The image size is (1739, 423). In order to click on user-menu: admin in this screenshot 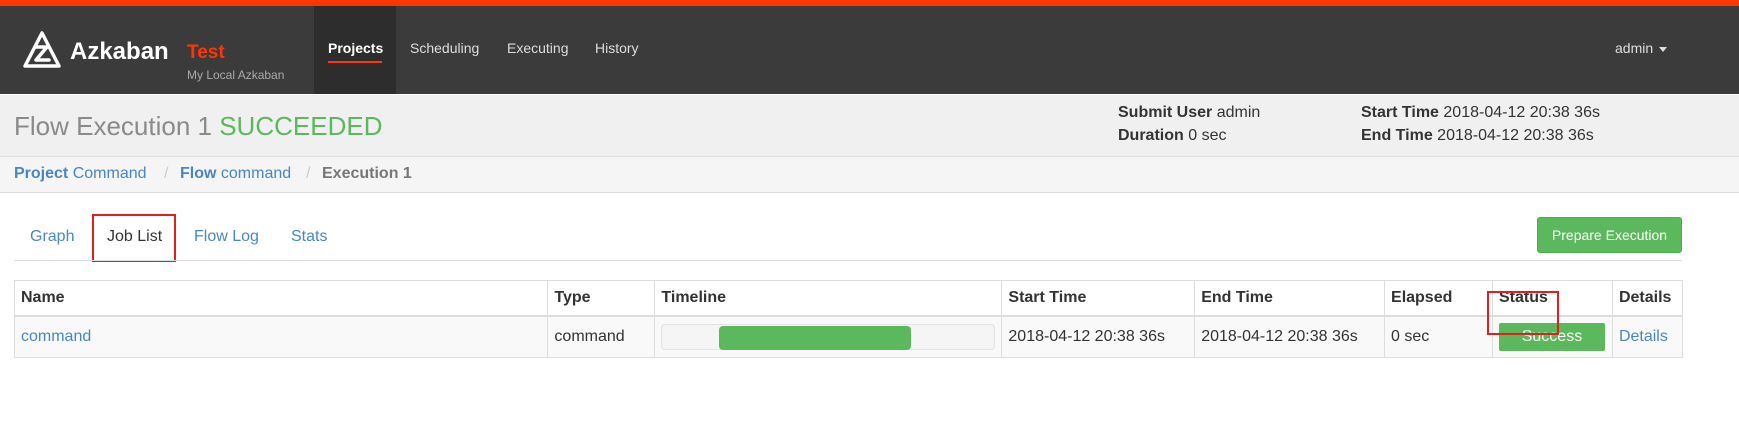, I will do `click(1641, 48)`.